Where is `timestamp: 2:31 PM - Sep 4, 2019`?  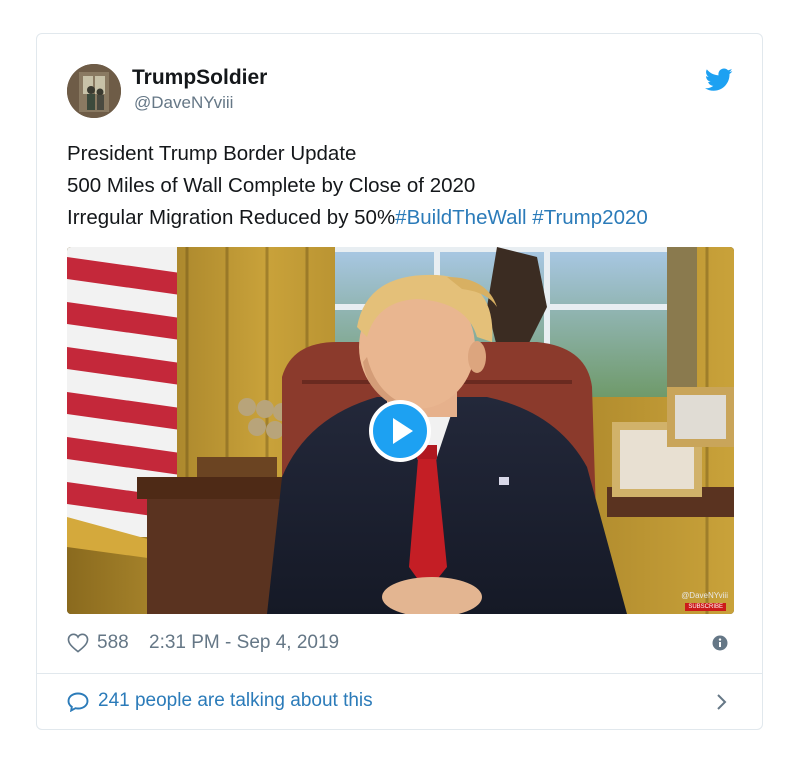 timestamp: 2:31 PM - Sep 4, 2019 is located at coordinates (244, 643).